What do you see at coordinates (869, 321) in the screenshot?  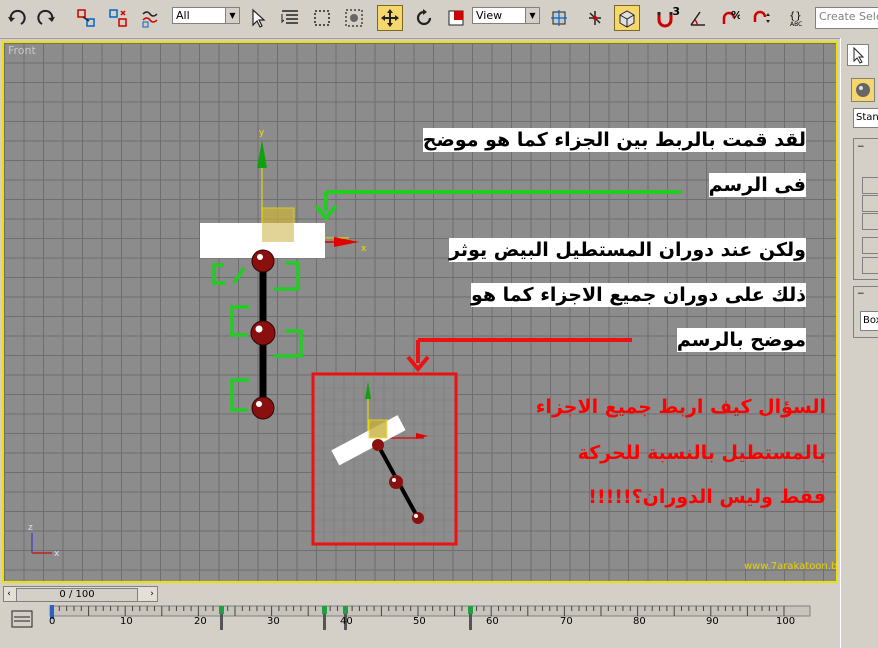 I see `object-name-field: Box` at bounding box center [869, 321].